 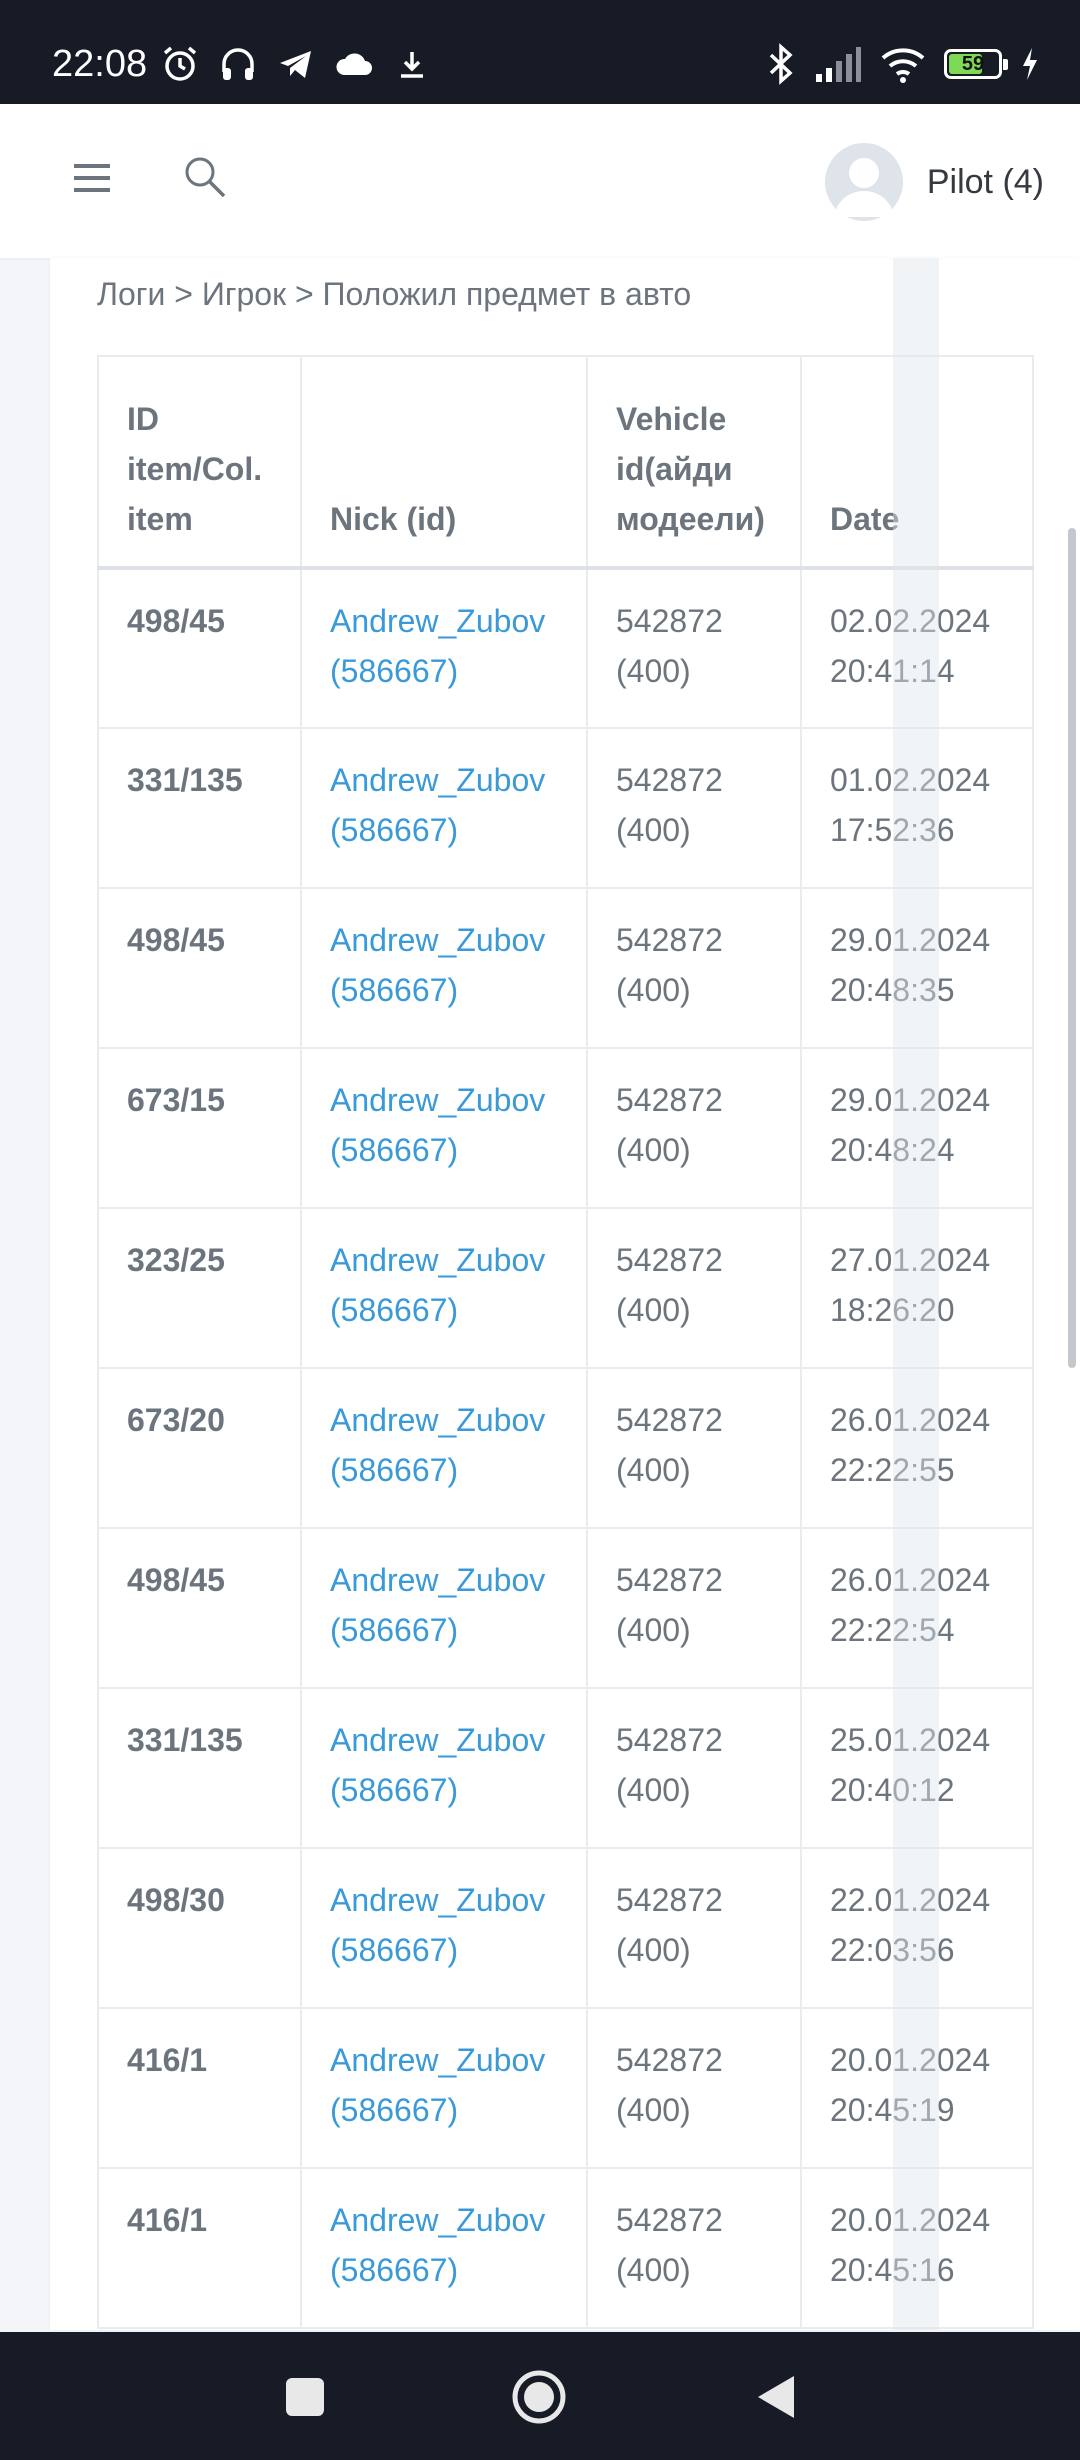 I want to click on alarm-icon, so click(x=180, y=63).